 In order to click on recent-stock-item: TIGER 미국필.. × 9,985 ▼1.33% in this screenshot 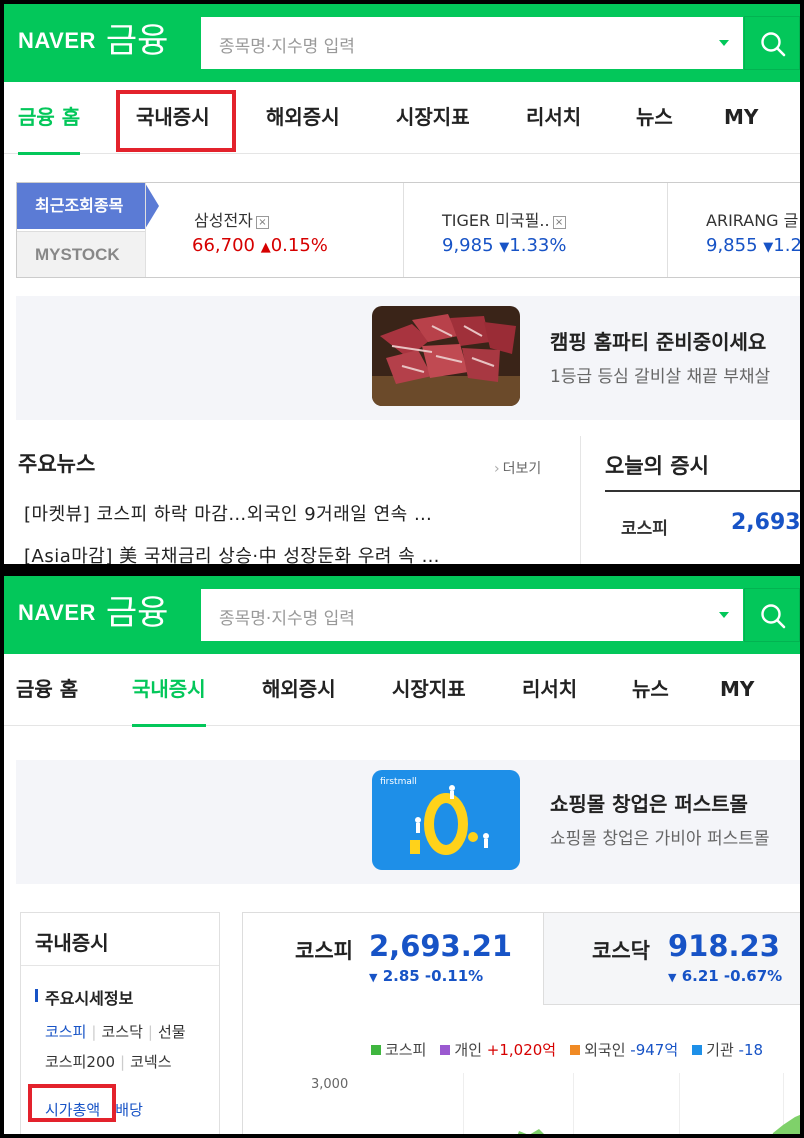, I will do `click(535, 230)`.